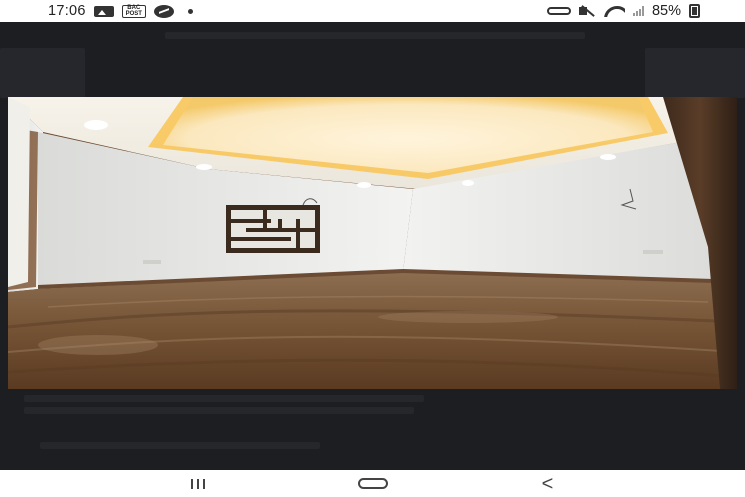 The width and height of the screenshot is (745, 497). I want to click on bac-icon: BAC POST, so click(133, 11).